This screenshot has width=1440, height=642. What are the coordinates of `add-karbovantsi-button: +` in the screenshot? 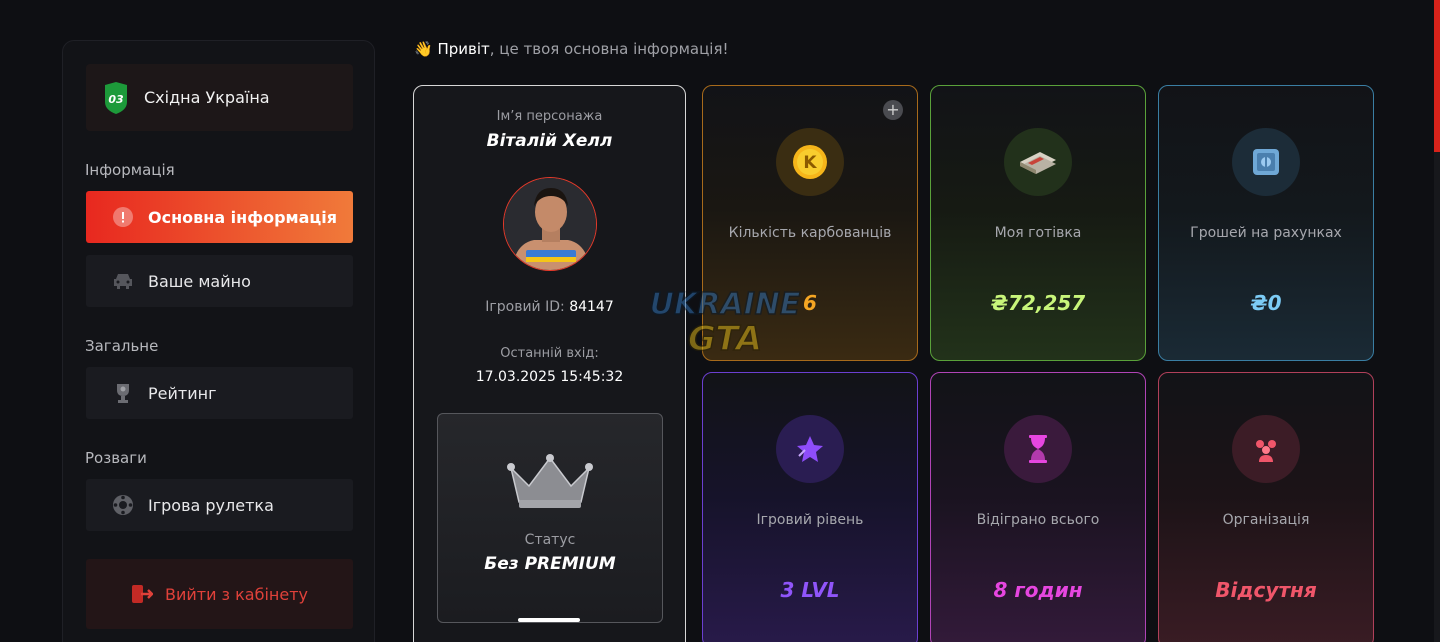 It's located at (893, 110).